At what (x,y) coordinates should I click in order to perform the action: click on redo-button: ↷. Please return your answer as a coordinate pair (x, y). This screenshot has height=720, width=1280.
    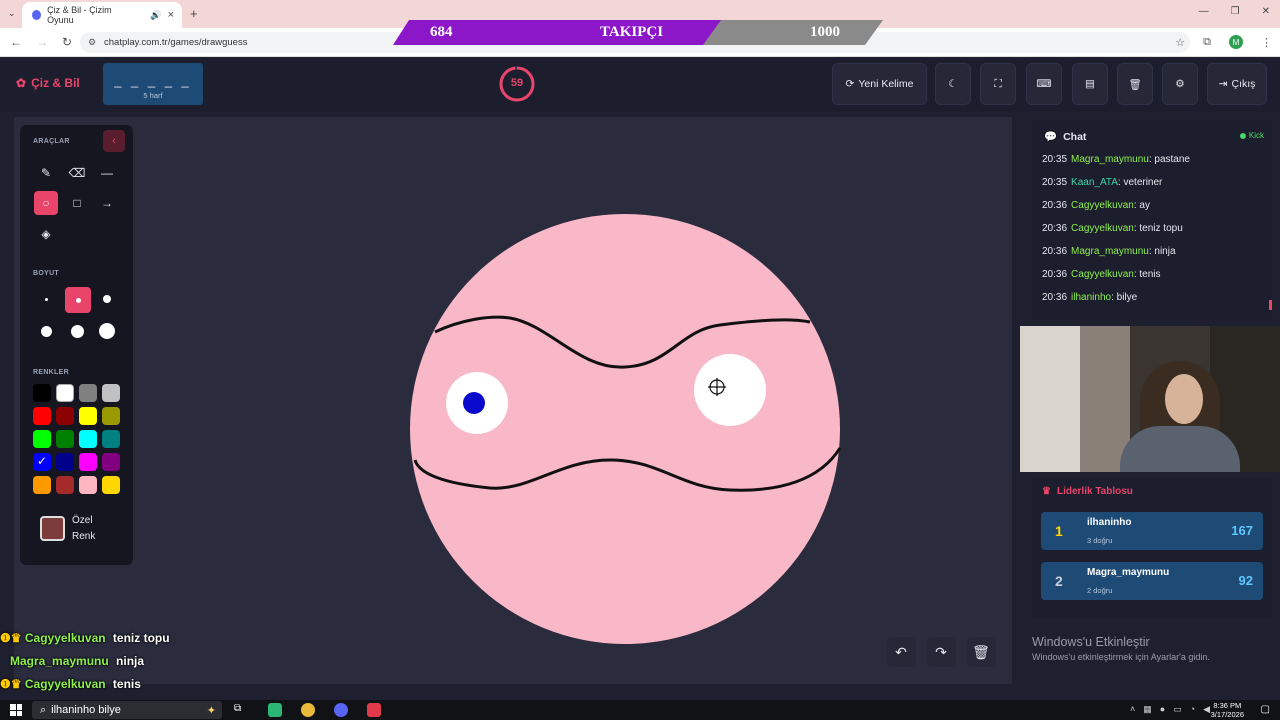
    Looking at the image, I should click on (941, 652).